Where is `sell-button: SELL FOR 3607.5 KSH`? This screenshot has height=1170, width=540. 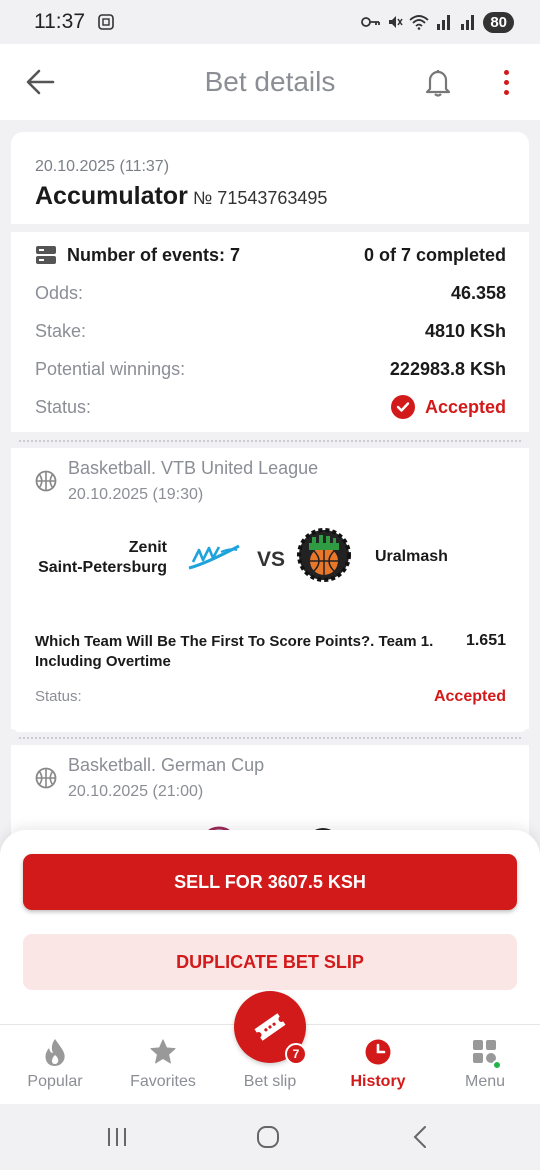 sell-button: SELL FOR 3607.5 KSH is located at coordinates (270, 882).